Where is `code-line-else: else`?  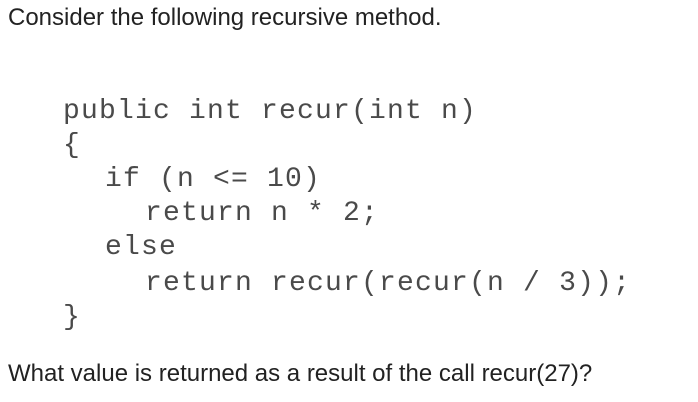 code-line-else: else is located at coordinates (141, 247).